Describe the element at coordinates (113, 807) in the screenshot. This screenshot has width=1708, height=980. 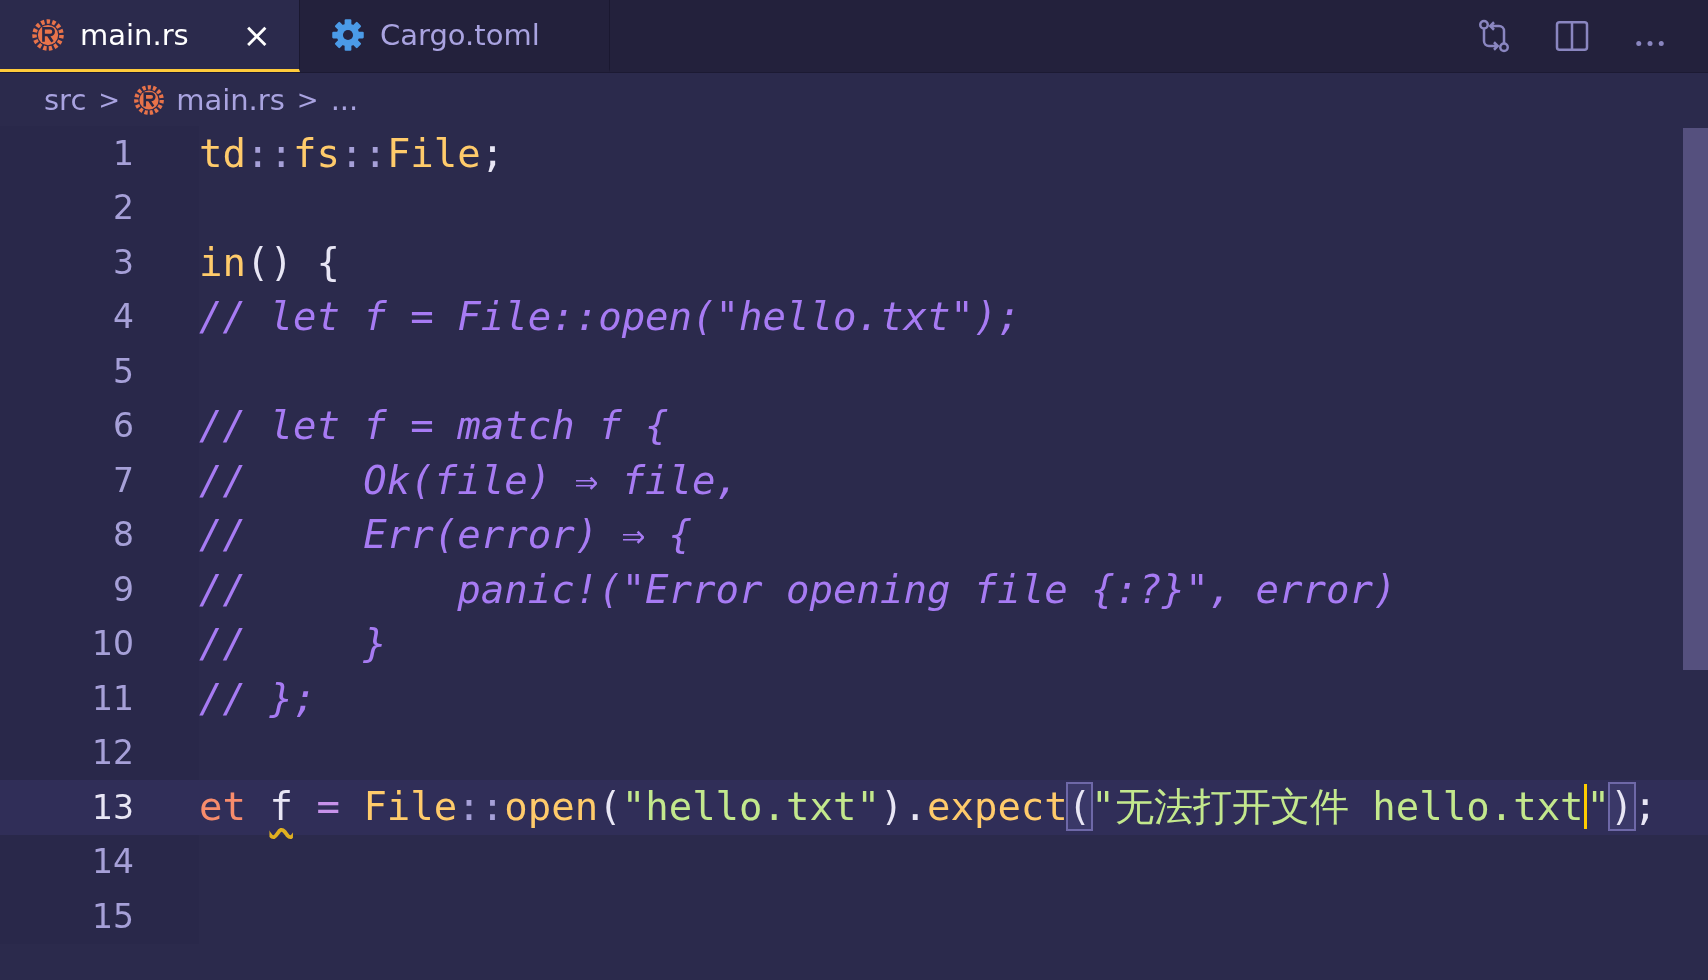
I see `line-number: 13` at that location.